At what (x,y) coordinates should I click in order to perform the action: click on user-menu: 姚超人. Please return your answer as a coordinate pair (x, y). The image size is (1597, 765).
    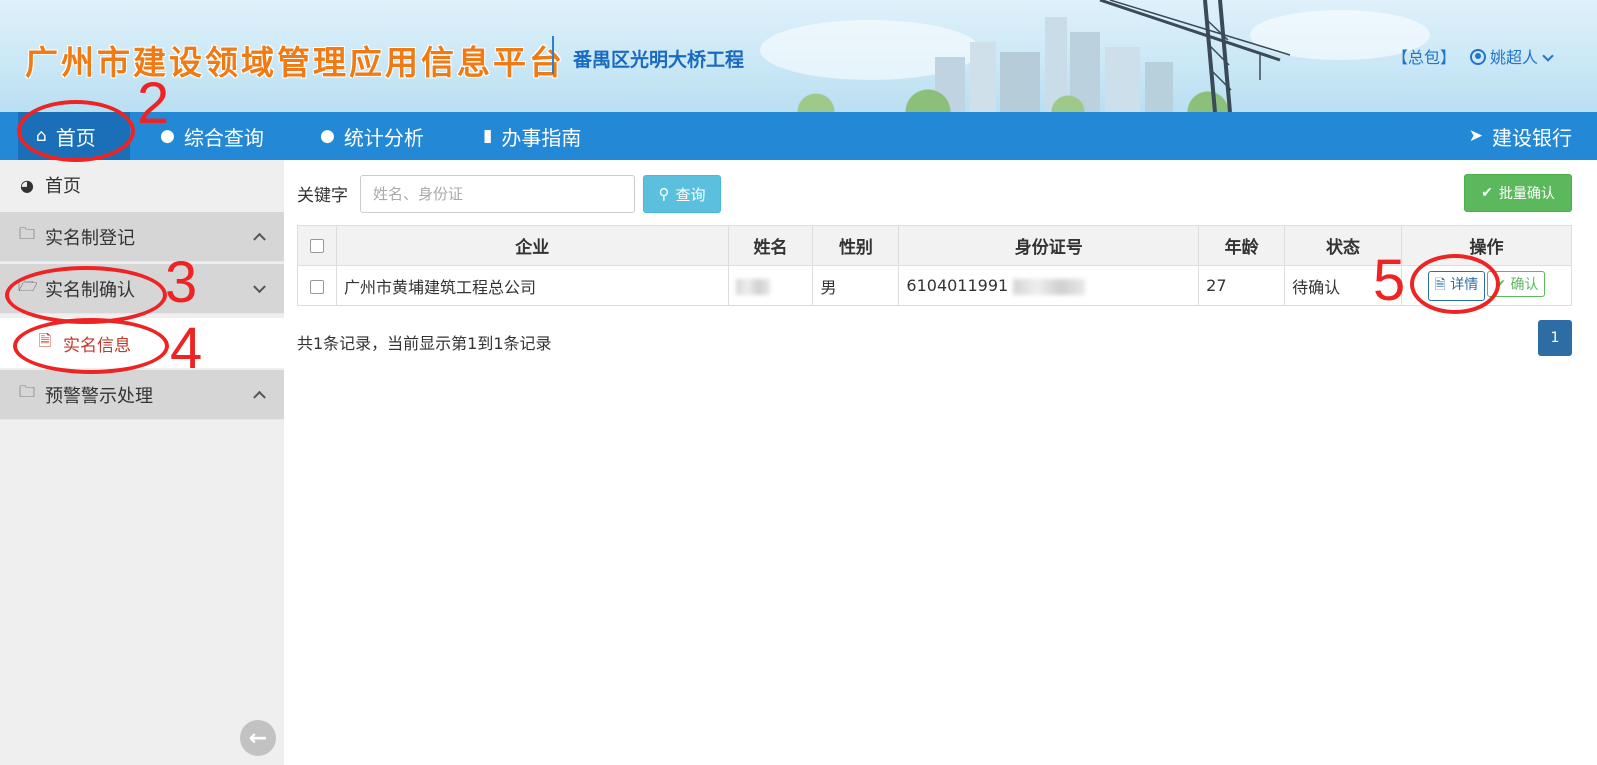
    Looking at the image, I should click on (1511, 56).